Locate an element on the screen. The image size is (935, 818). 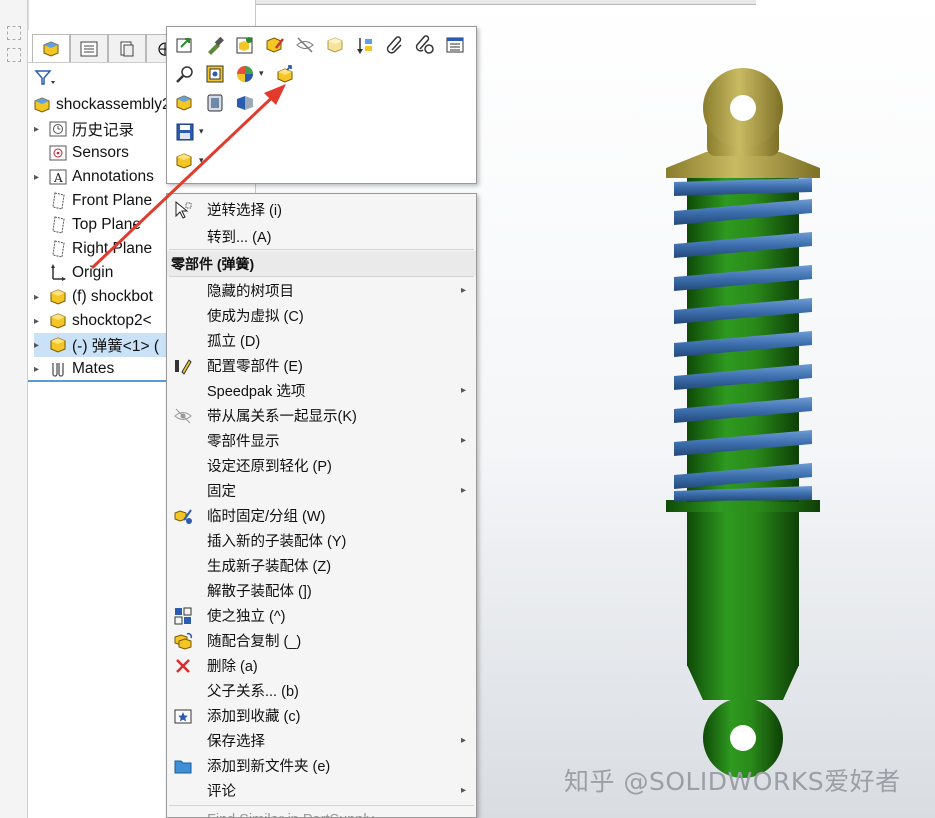
menu-item: 逆转选择 (i) is located at coordinates (321, 209).